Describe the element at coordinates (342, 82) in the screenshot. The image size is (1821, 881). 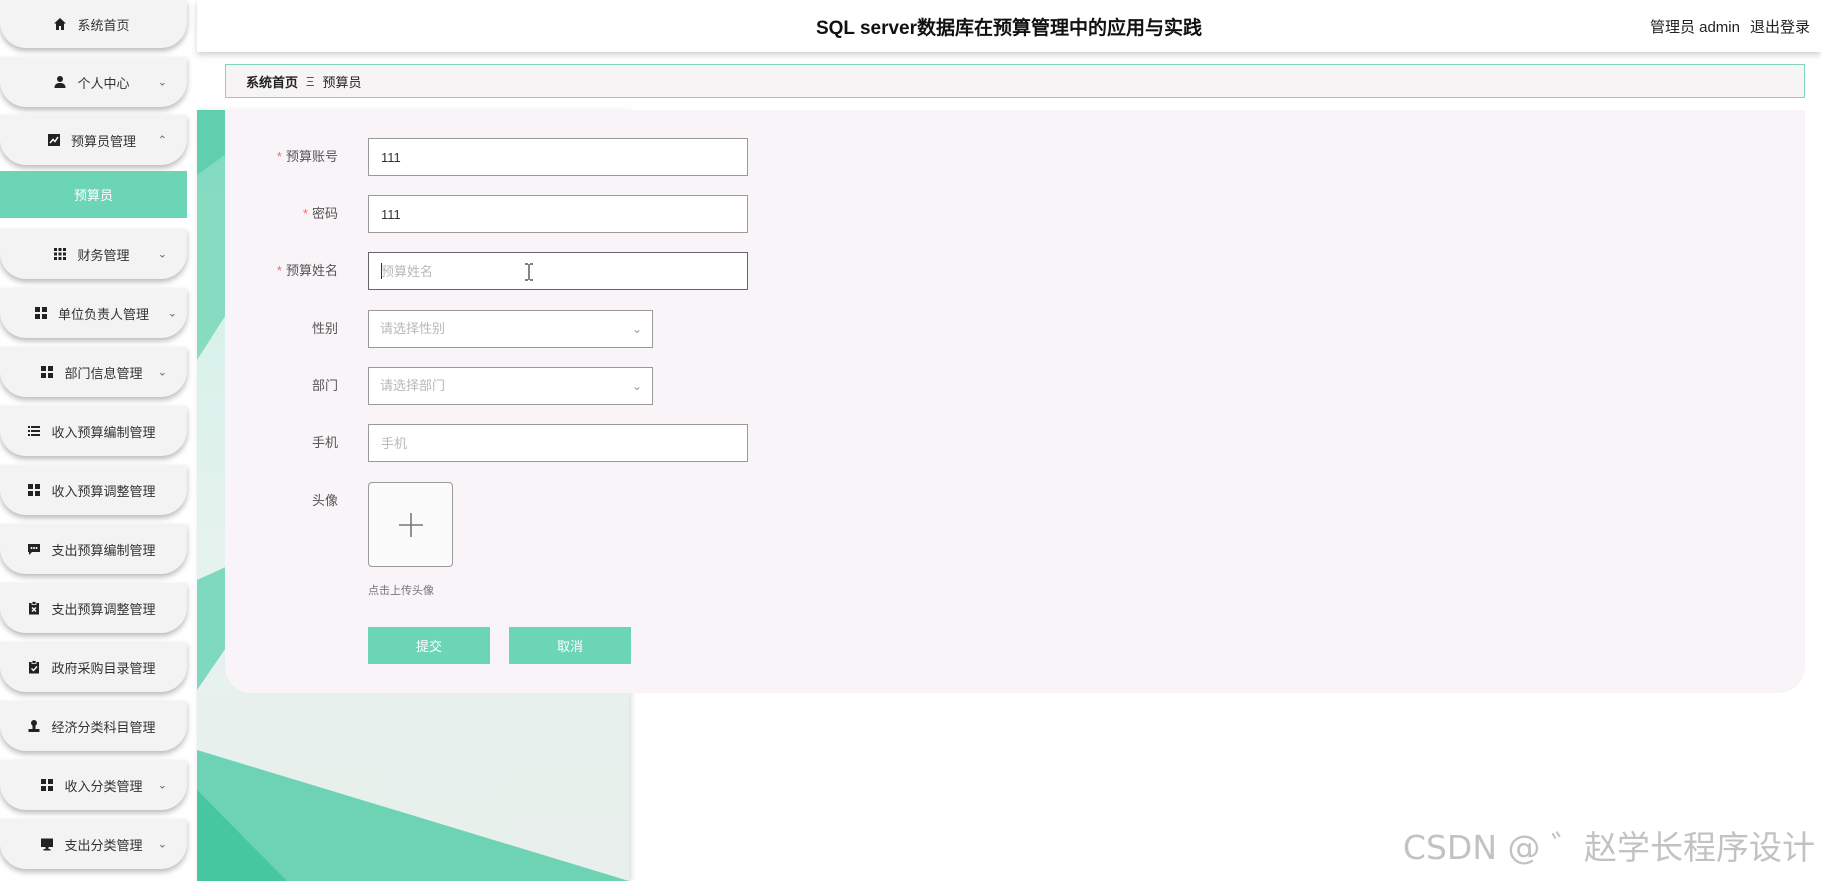
I see `breadcrumb-current: 预算员` at that location.